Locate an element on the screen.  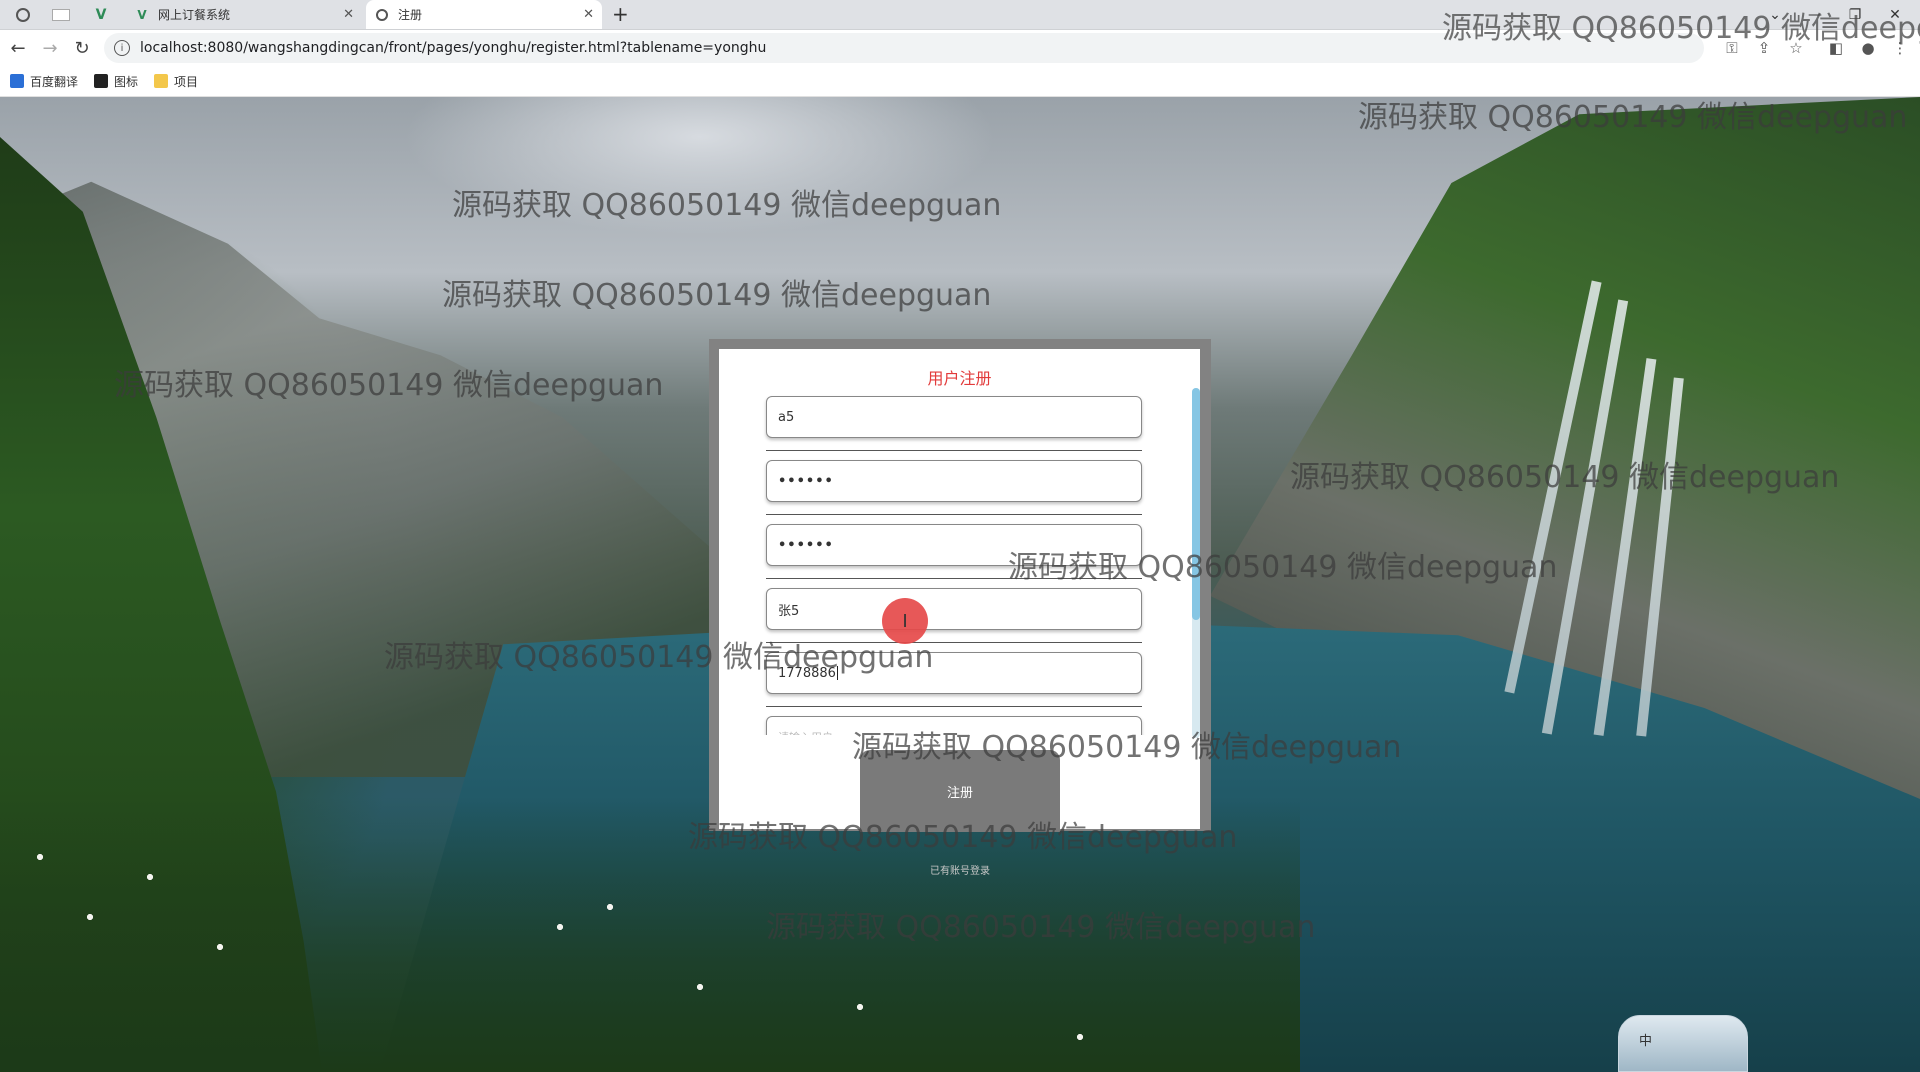
translate-icon is located at coordinates (17, 81).